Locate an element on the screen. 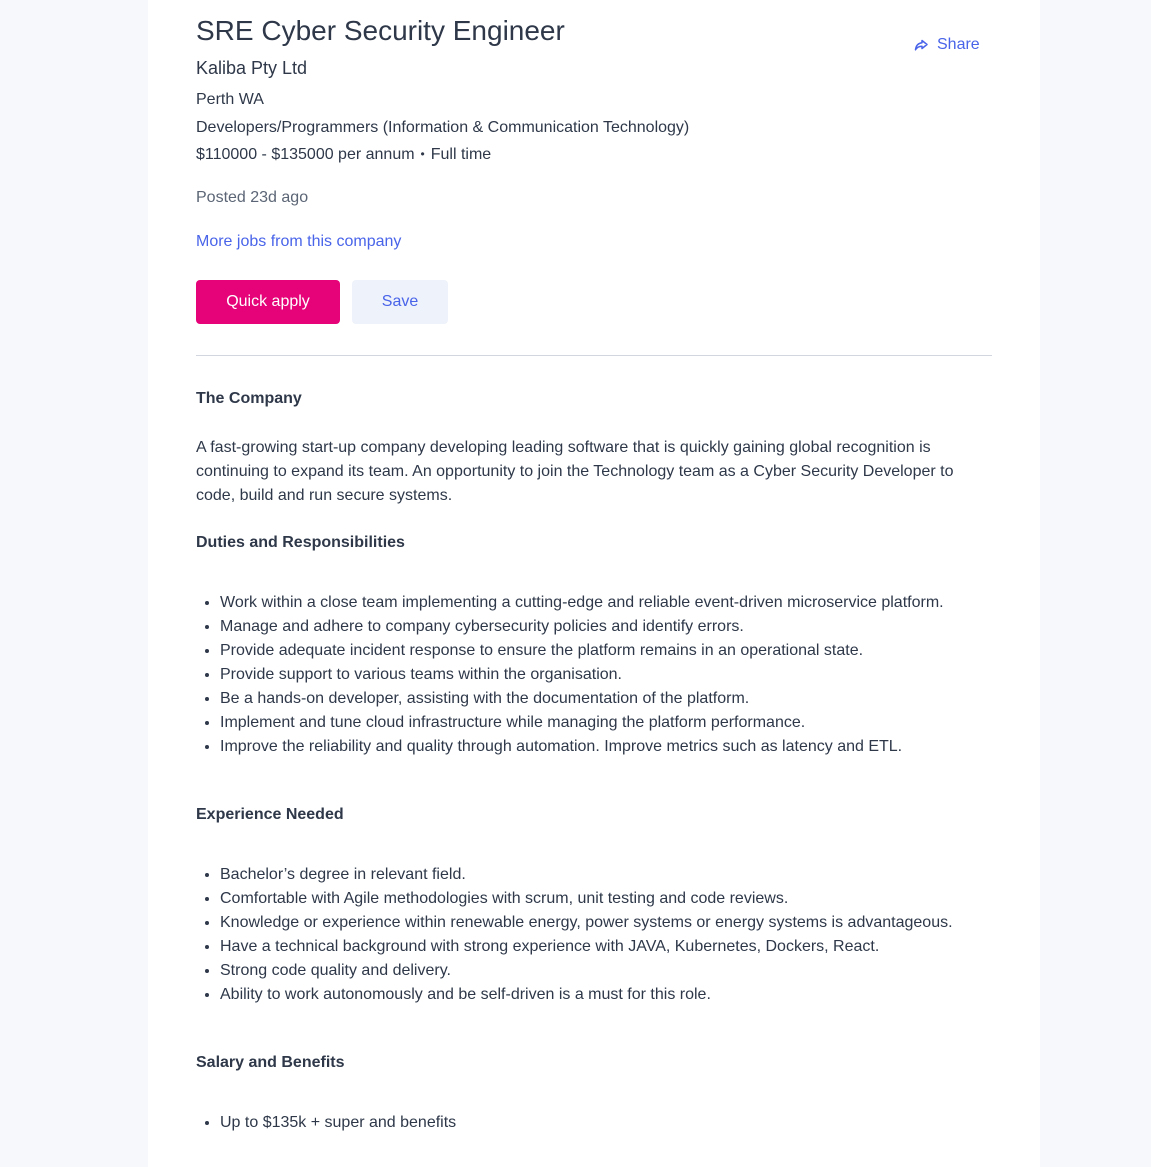  duties-heading: Duties and Responsibilities is located at coordinates (300, 542).